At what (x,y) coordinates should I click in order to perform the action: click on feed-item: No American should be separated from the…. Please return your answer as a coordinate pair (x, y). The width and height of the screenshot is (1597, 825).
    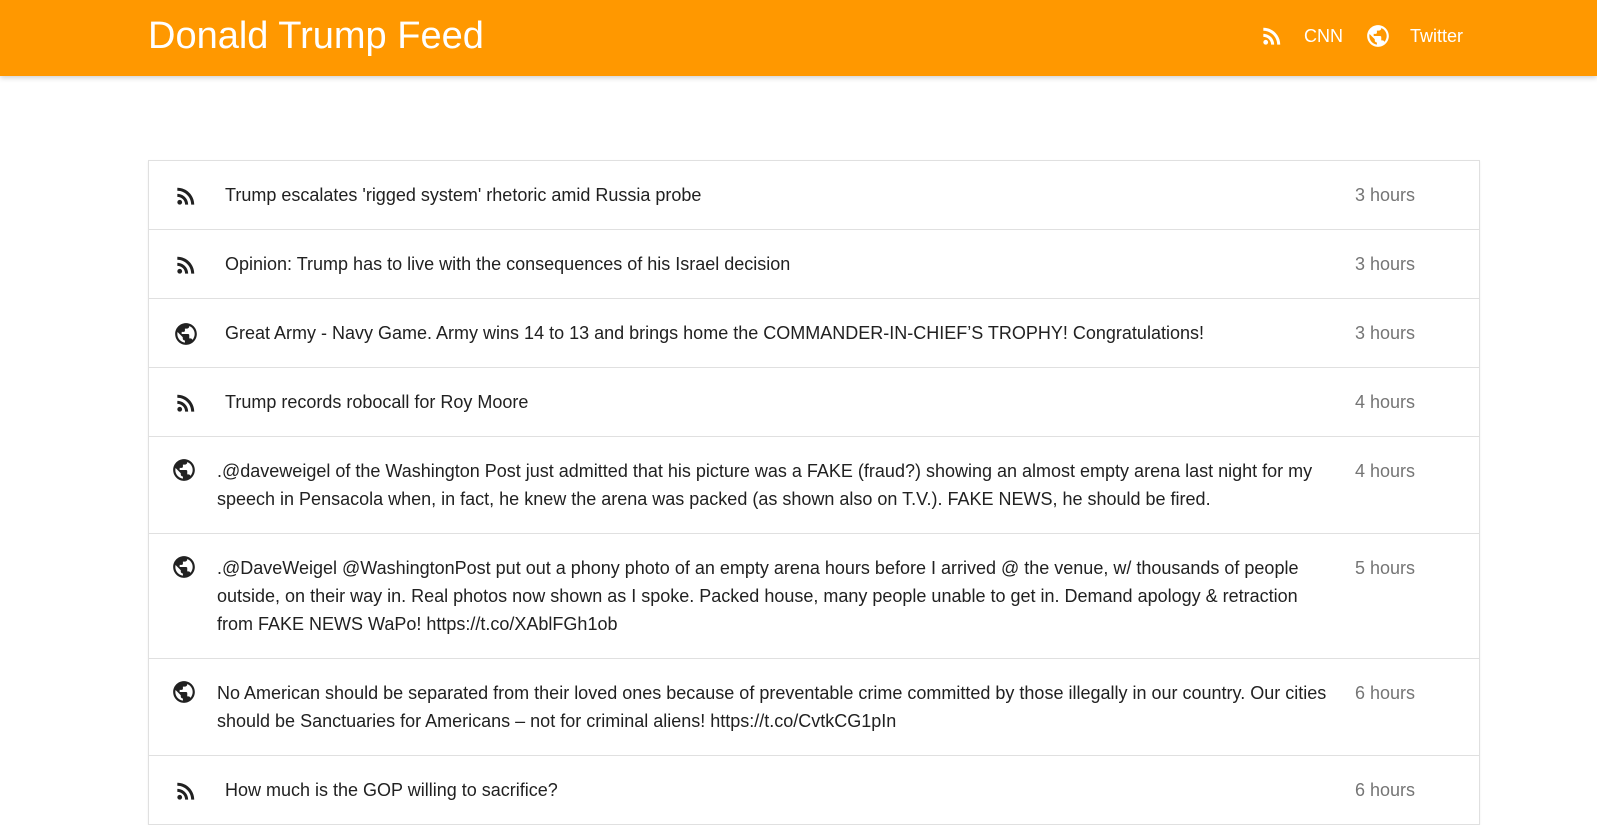
    Looking at the image, I should click on (814, 707).